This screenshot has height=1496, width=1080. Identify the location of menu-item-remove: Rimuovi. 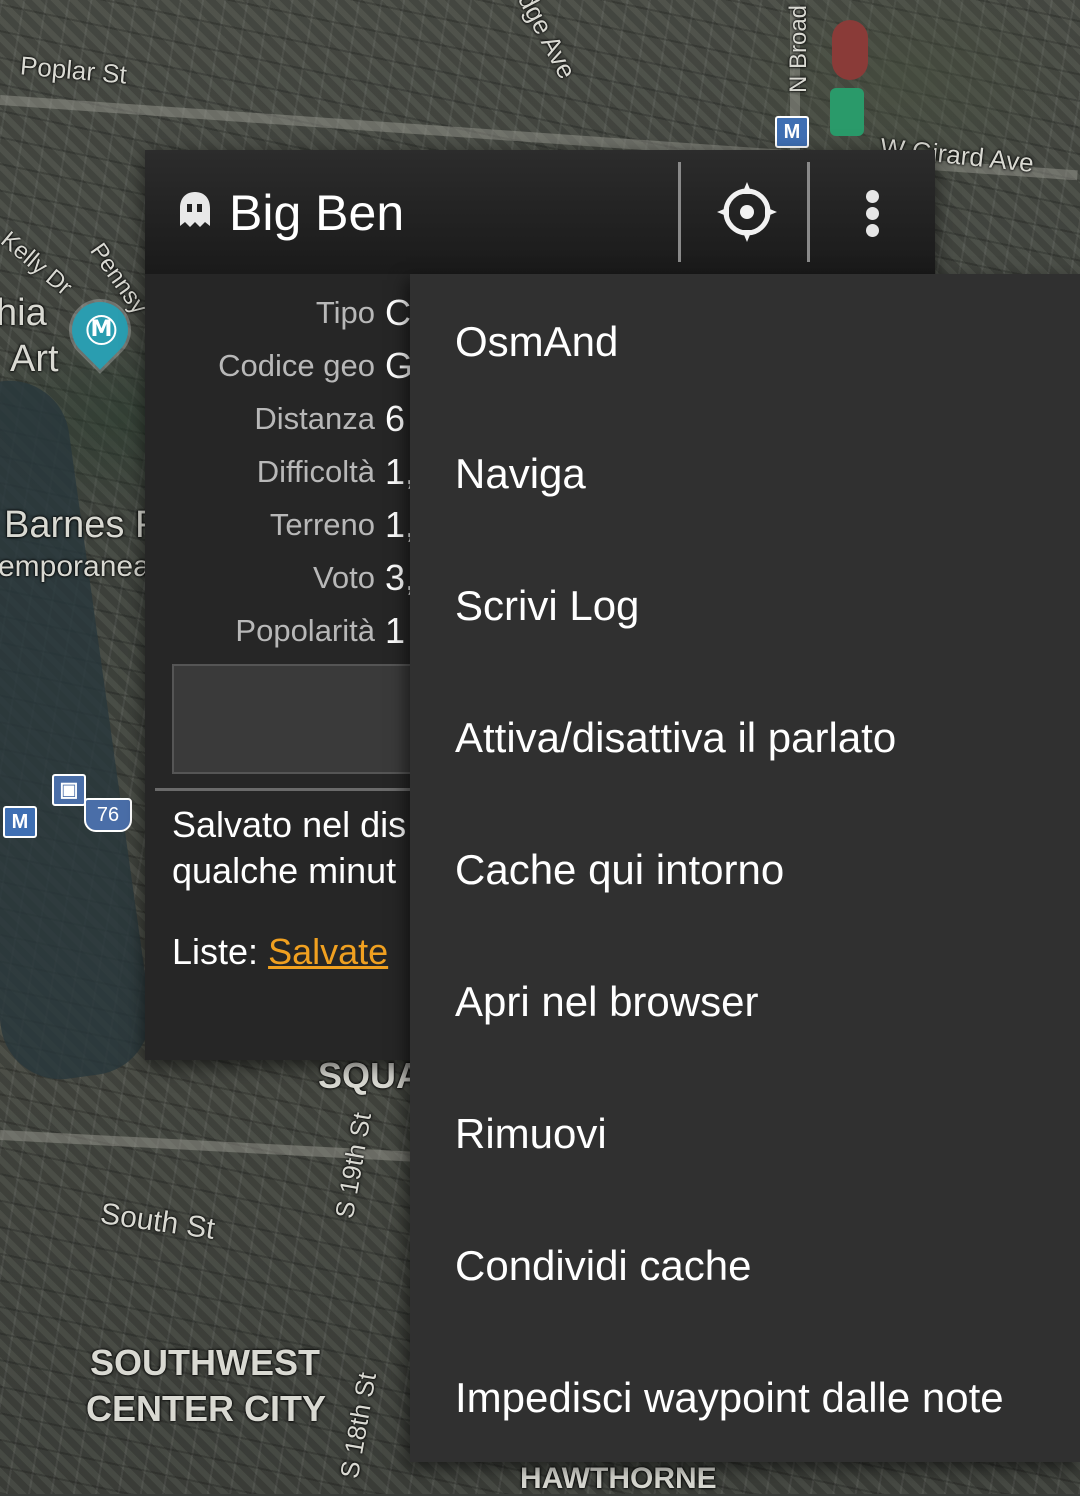
(745, 1134).